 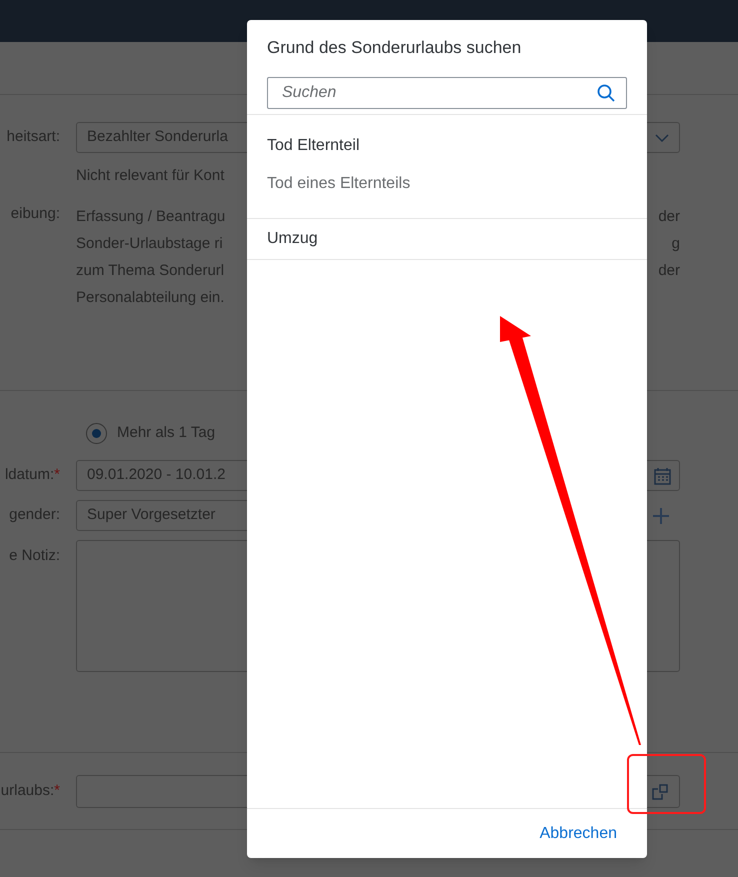 What do you see at coordinates (447, 239) in the screenshot?
I see `list-item: Umzug` at bounding box center [447, 239].